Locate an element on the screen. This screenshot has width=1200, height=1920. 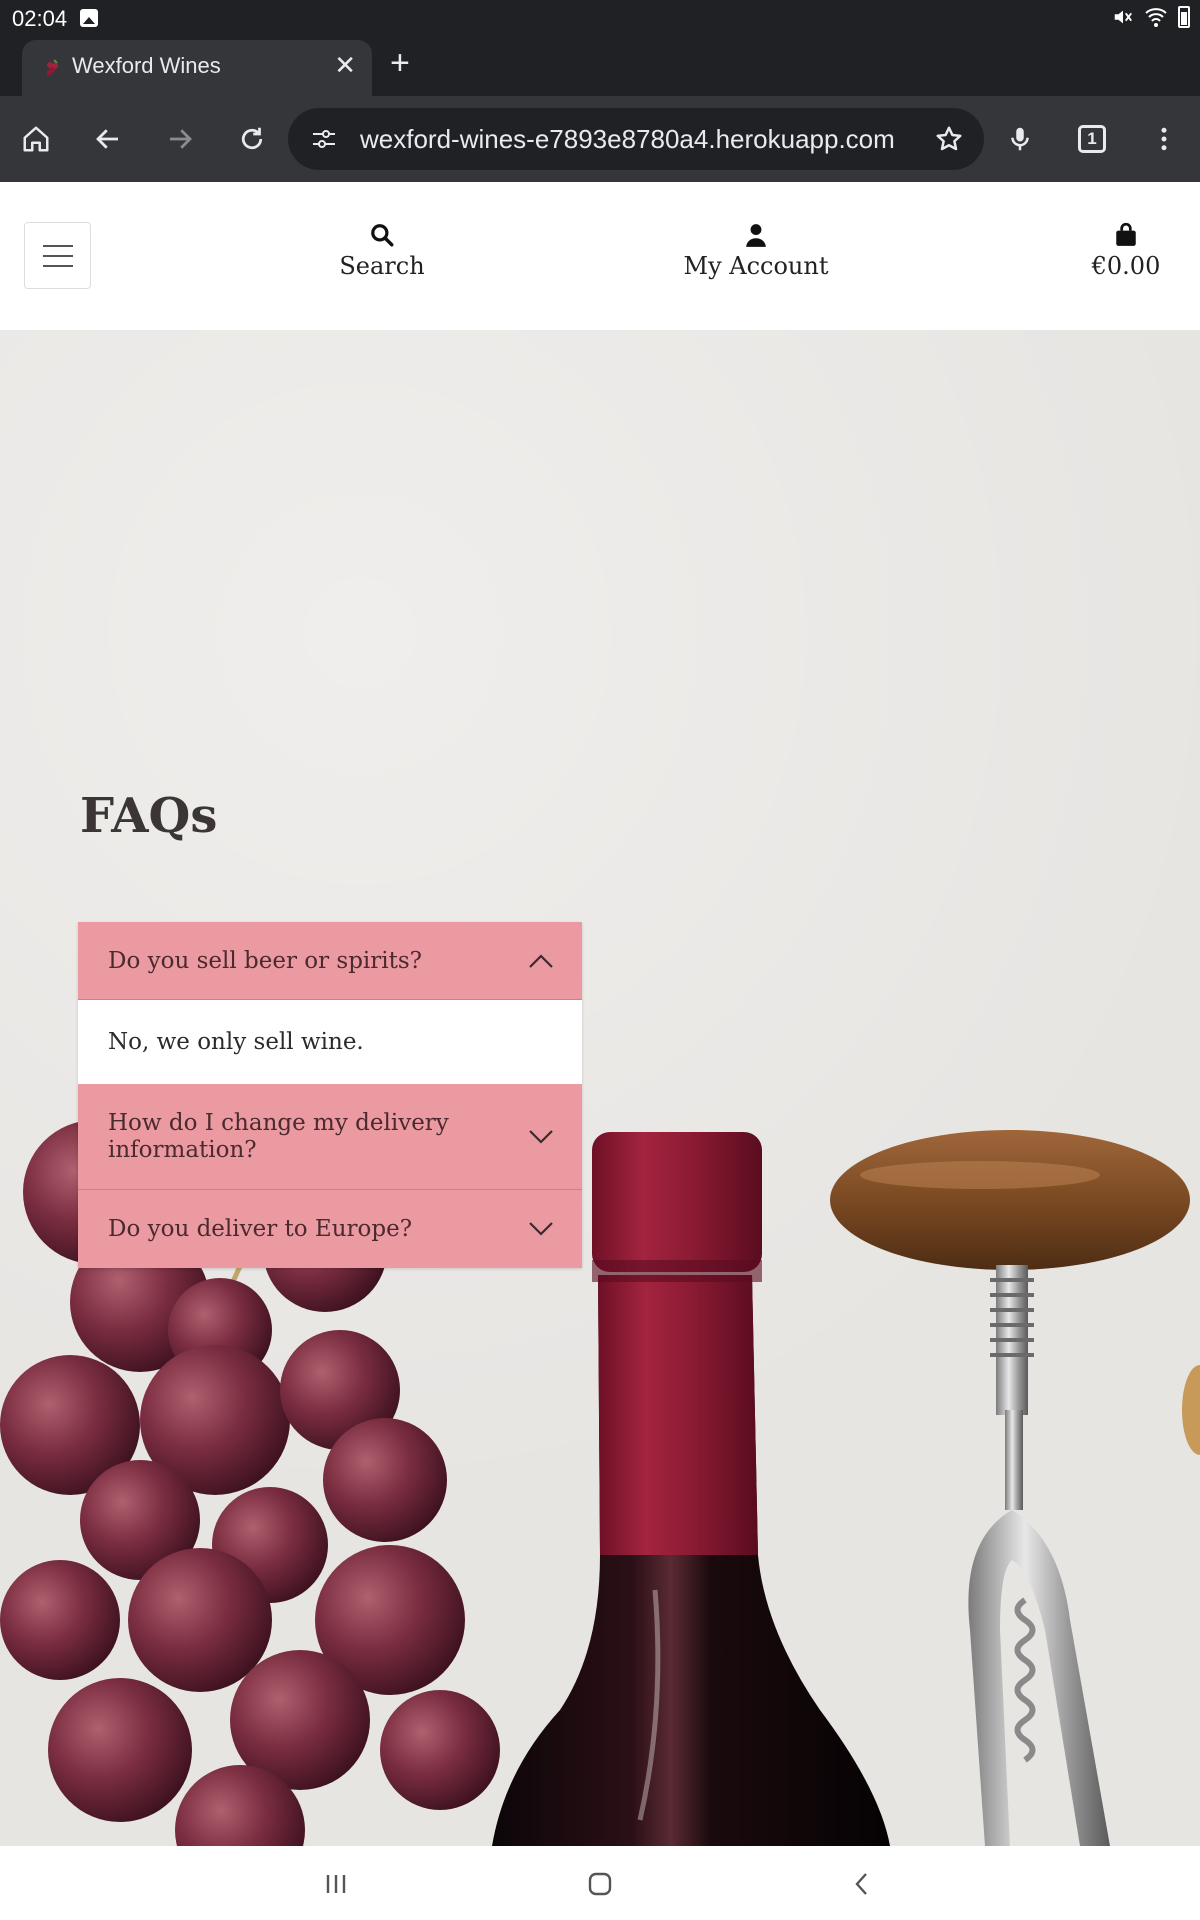
grape-favicon-icon is located at coordinates (52, 67).